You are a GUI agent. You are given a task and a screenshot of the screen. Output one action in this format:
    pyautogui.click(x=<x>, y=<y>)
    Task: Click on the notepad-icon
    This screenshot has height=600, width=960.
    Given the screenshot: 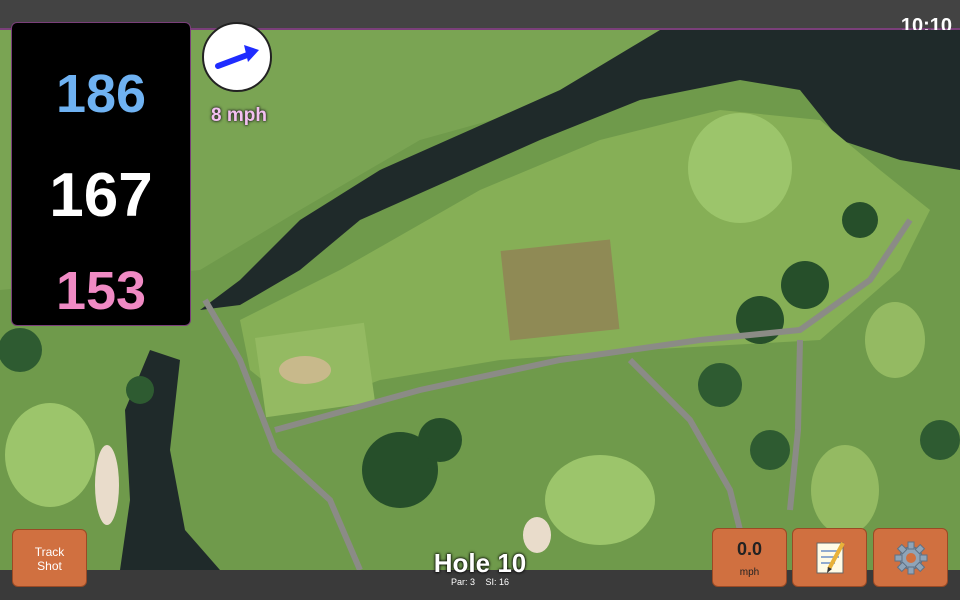 What is the action you would take?
    pyautogui.click(x=830, y=558)
    